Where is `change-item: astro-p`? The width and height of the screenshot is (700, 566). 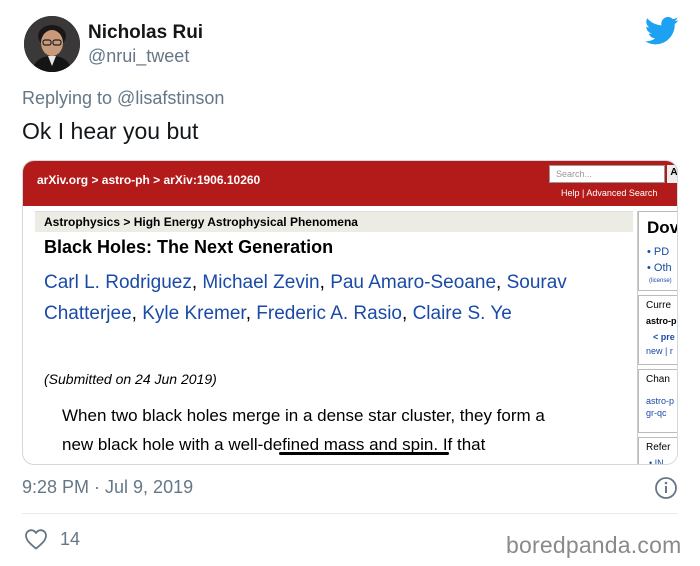
change-item: astro-p is located at coordinates (660, 401).